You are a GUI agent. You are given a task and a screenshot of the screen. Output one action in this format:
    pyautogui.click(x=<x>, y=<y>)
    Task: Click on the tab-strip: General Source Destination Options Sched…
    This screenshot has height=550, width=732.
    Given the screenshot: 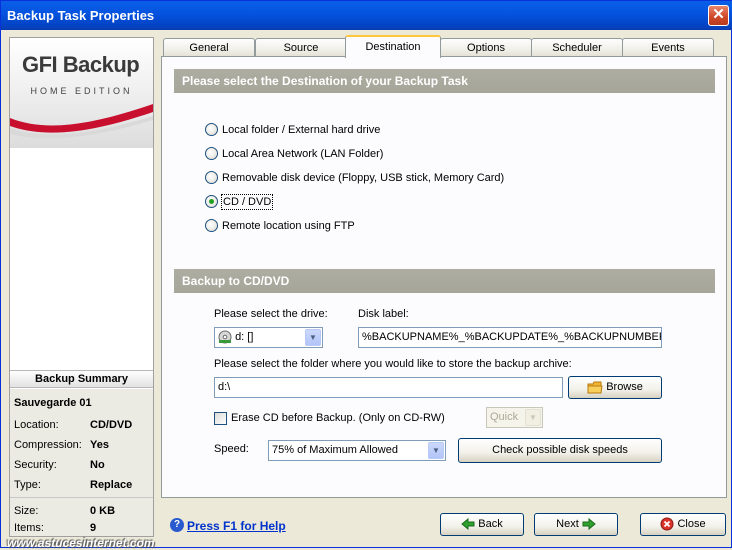 What is the action you would take?
    pyautogui.click(x=444, y=46)
    